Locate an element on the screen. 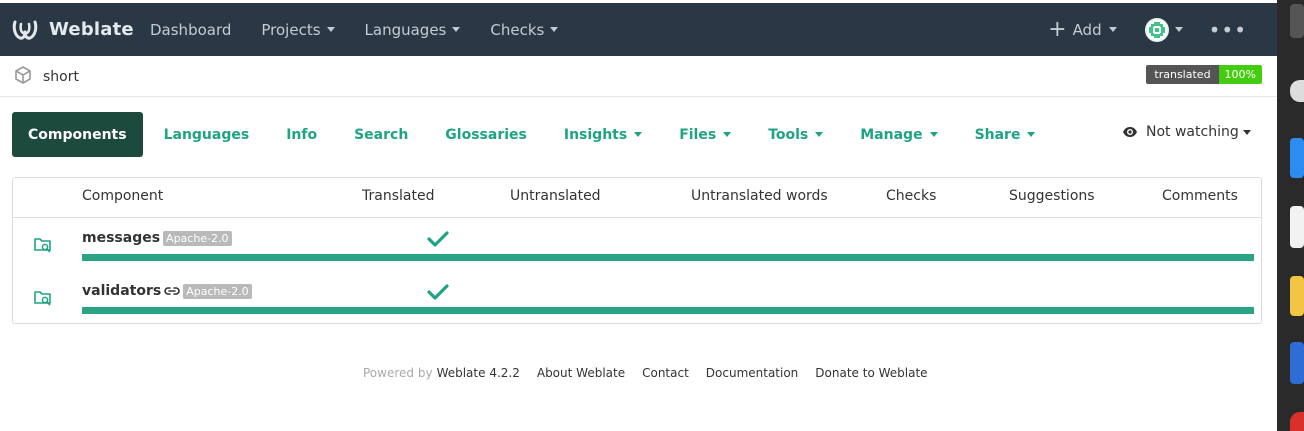 Image resolution: width=1304 pixels, height=431 pixels. component-link: messages Apache-2.0 is located at coordinates (157, 238).